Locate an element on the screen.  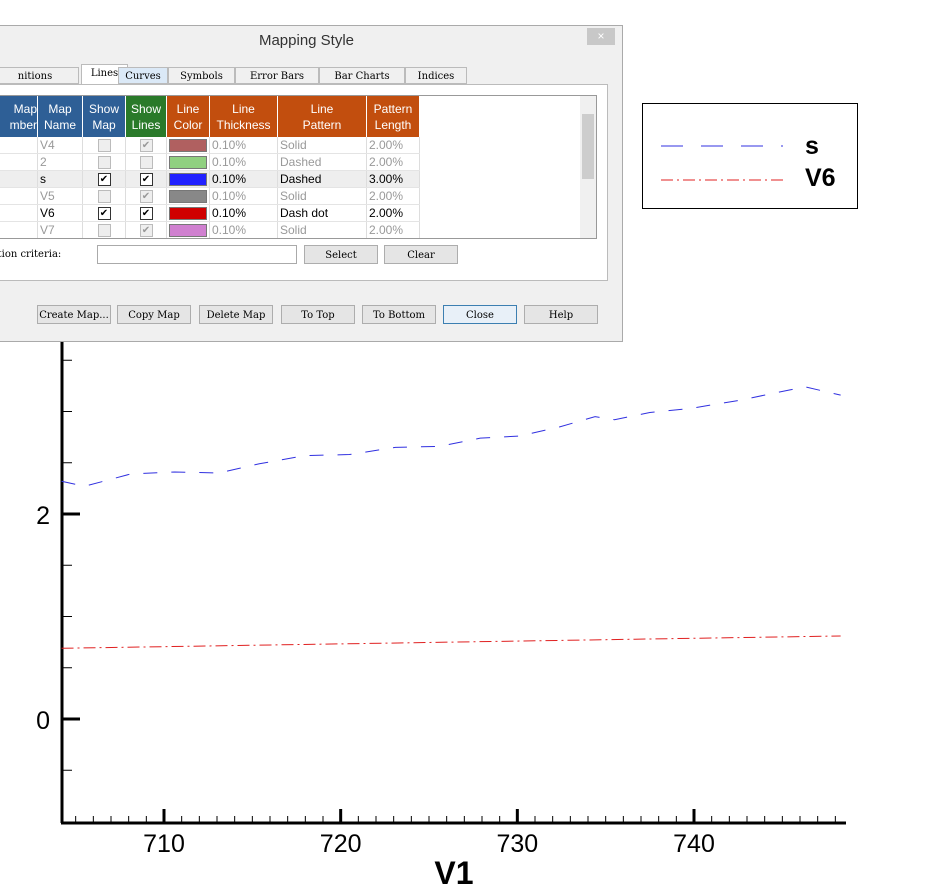
legend-label-s: s is located at coordinates (812, 146).